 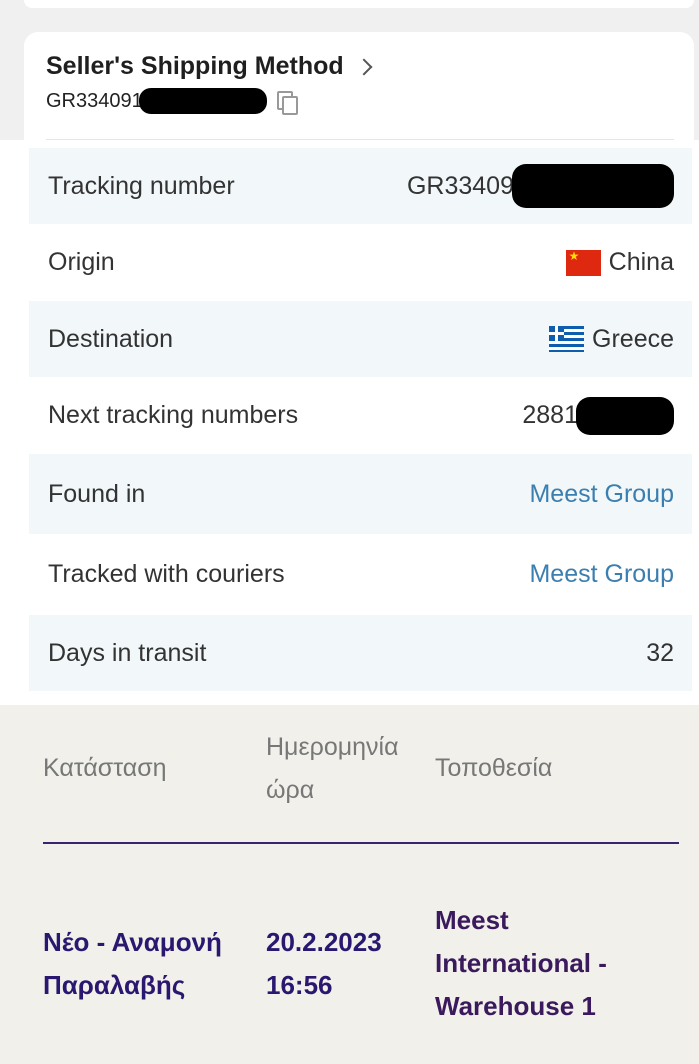 What do you see at coordinates (515, 1006) in the screenshot?
I see `location-line3: Warehouse 1` at bounding box center [515, 1006].